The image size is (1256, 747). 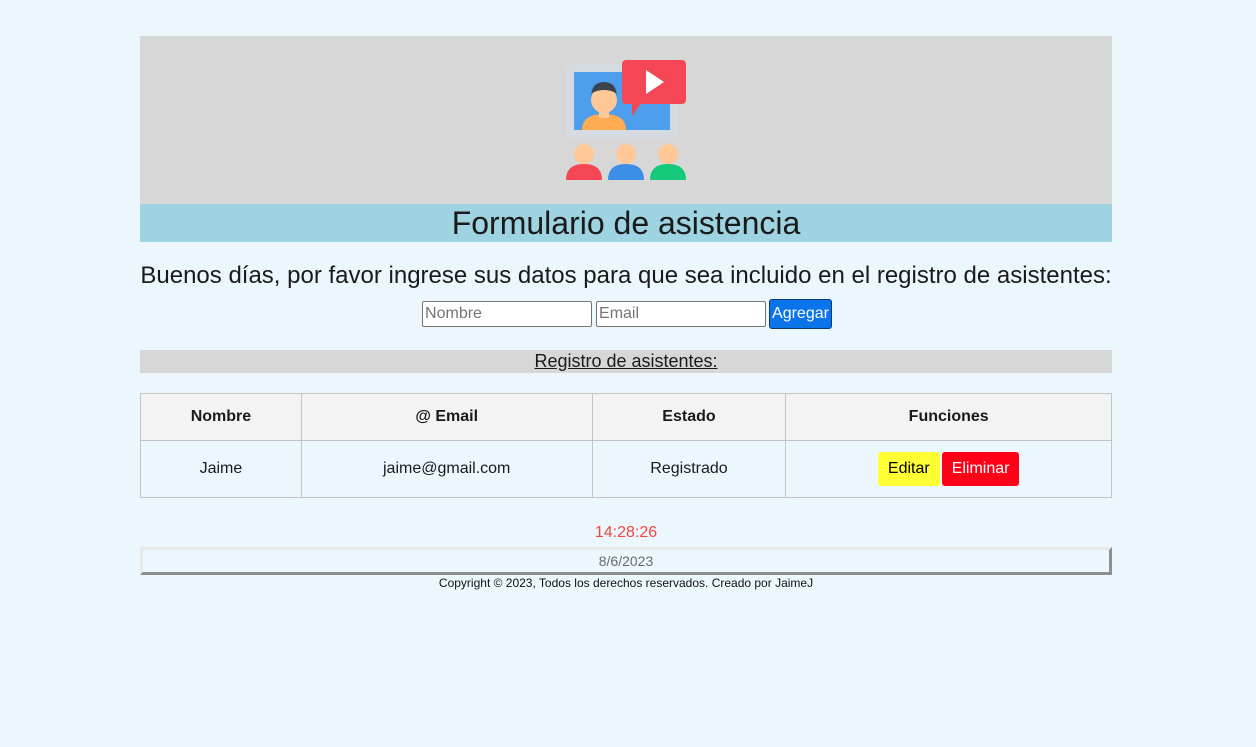 What do you see at coordinates (626, 223) in the screenshot?
I see `page-title: Formulario de asistencia` at bounding box center [626, 223].